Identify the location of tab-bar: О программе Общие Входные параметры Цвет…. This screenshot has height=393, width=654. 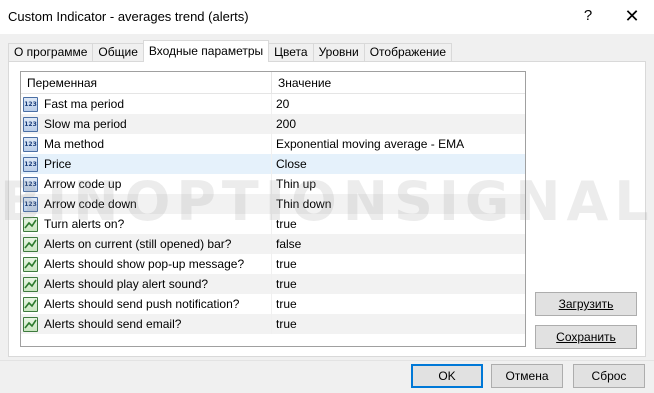
(230, 51).